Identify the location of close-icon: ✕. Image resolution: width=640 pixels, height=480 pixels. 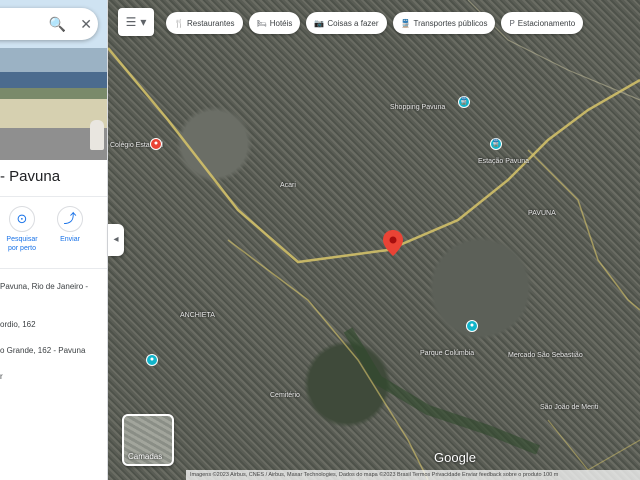
(86, 24).